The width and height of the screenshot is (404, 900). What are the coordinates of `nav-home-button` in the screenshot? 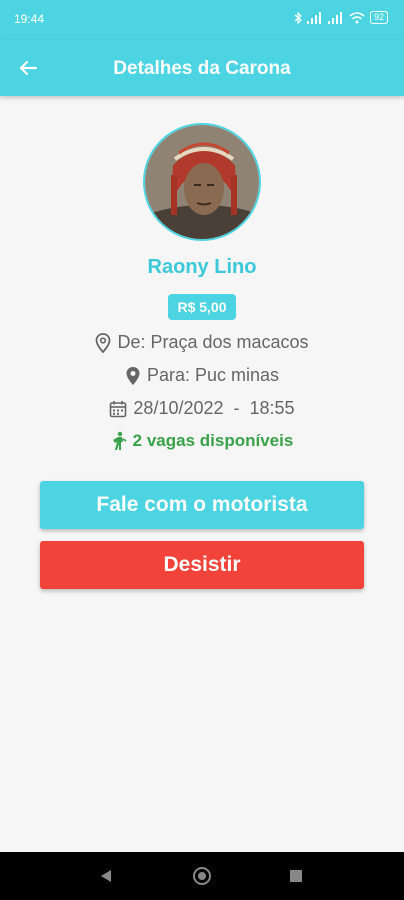 It's located at (202, 876).